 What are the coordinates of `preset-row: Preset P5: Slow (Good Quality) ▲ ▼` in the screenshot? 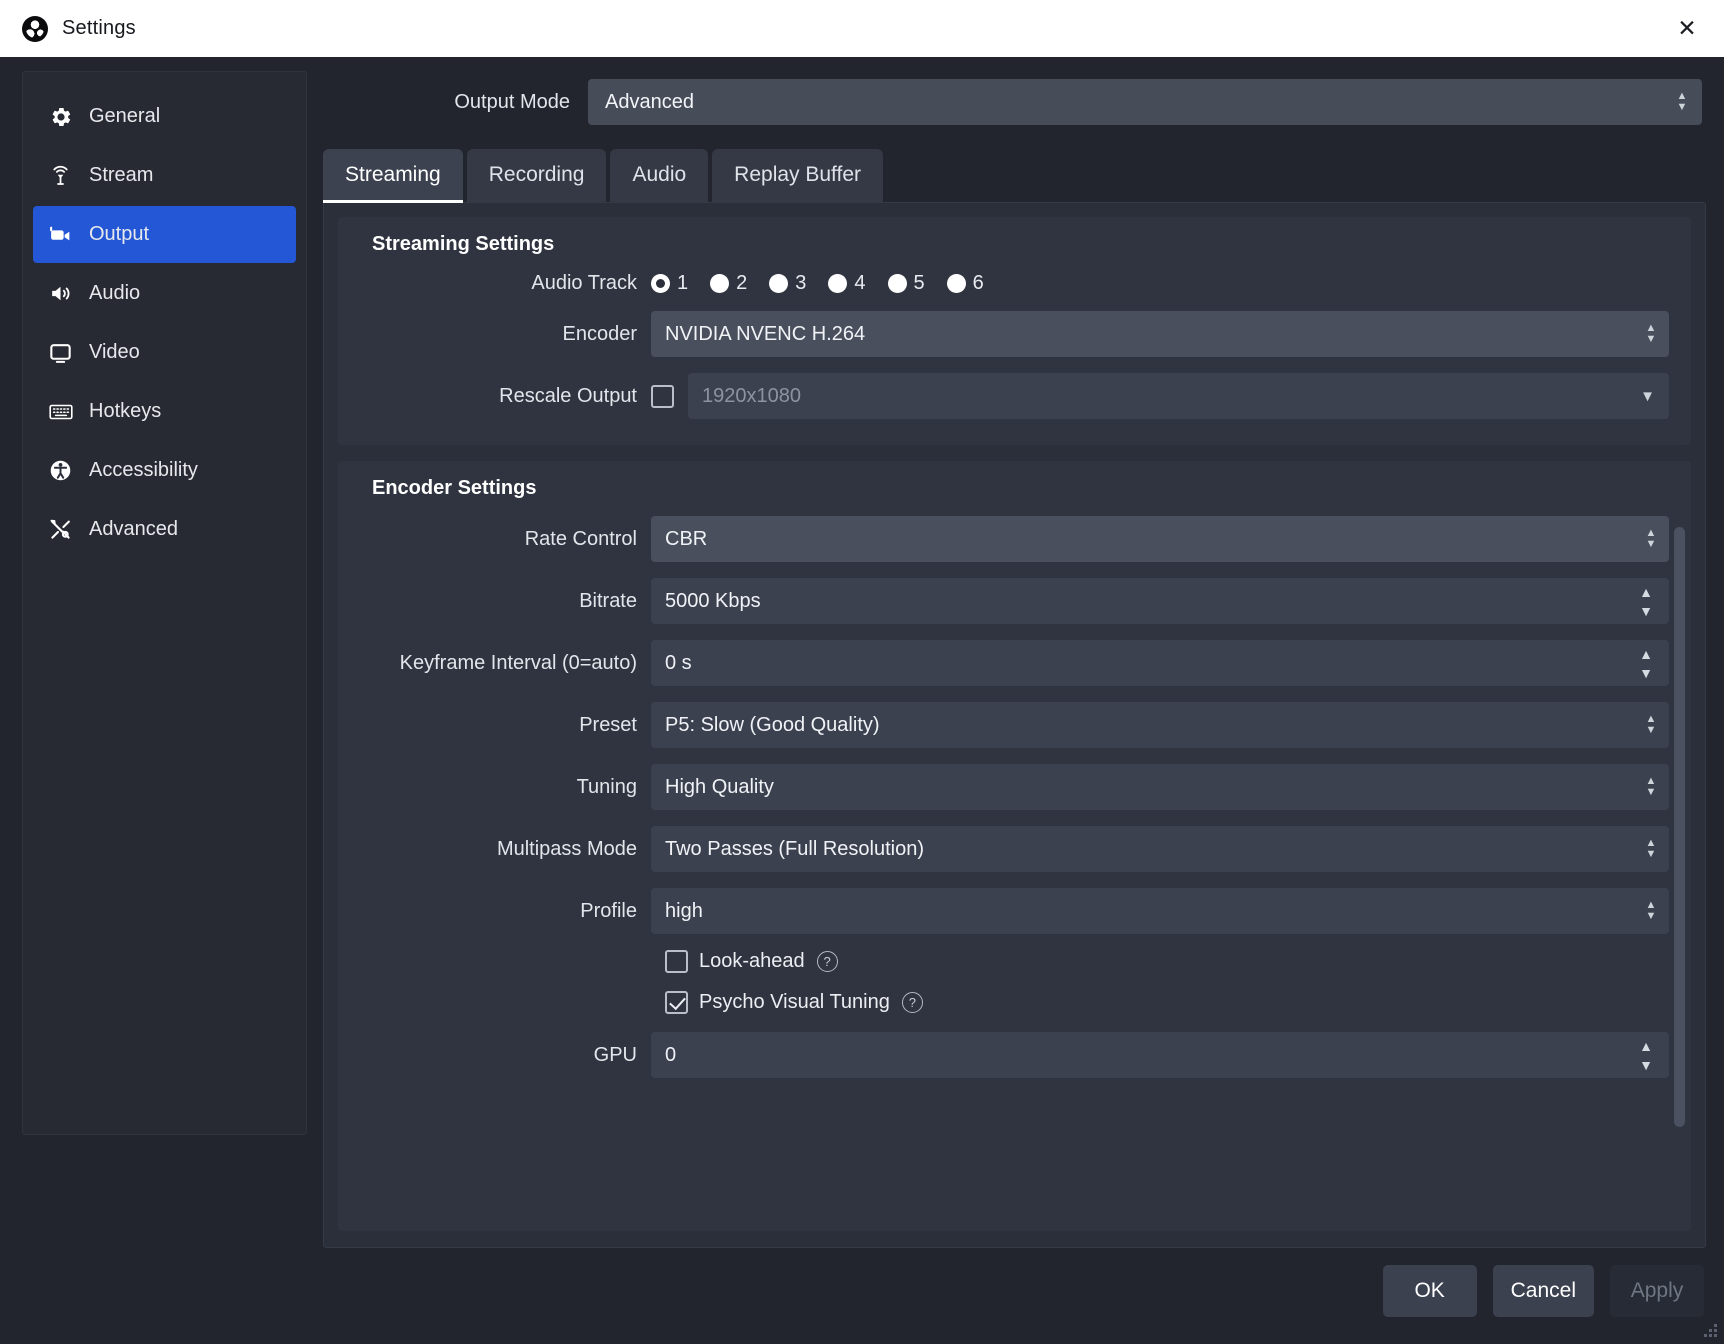 It's located at (1007, 725).